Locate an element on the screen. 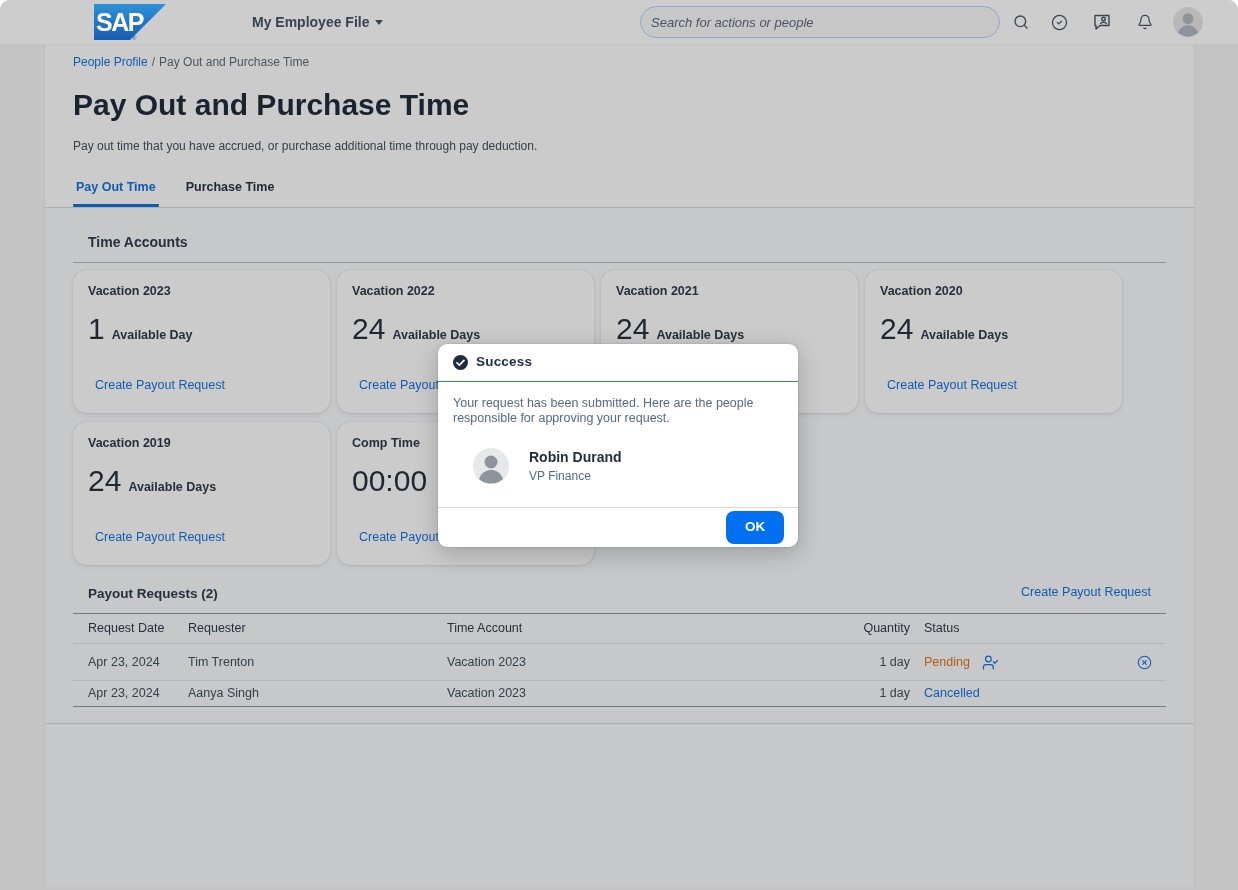  page-title: Pay Out and Purchase Time is located at coordinates (272, 105).